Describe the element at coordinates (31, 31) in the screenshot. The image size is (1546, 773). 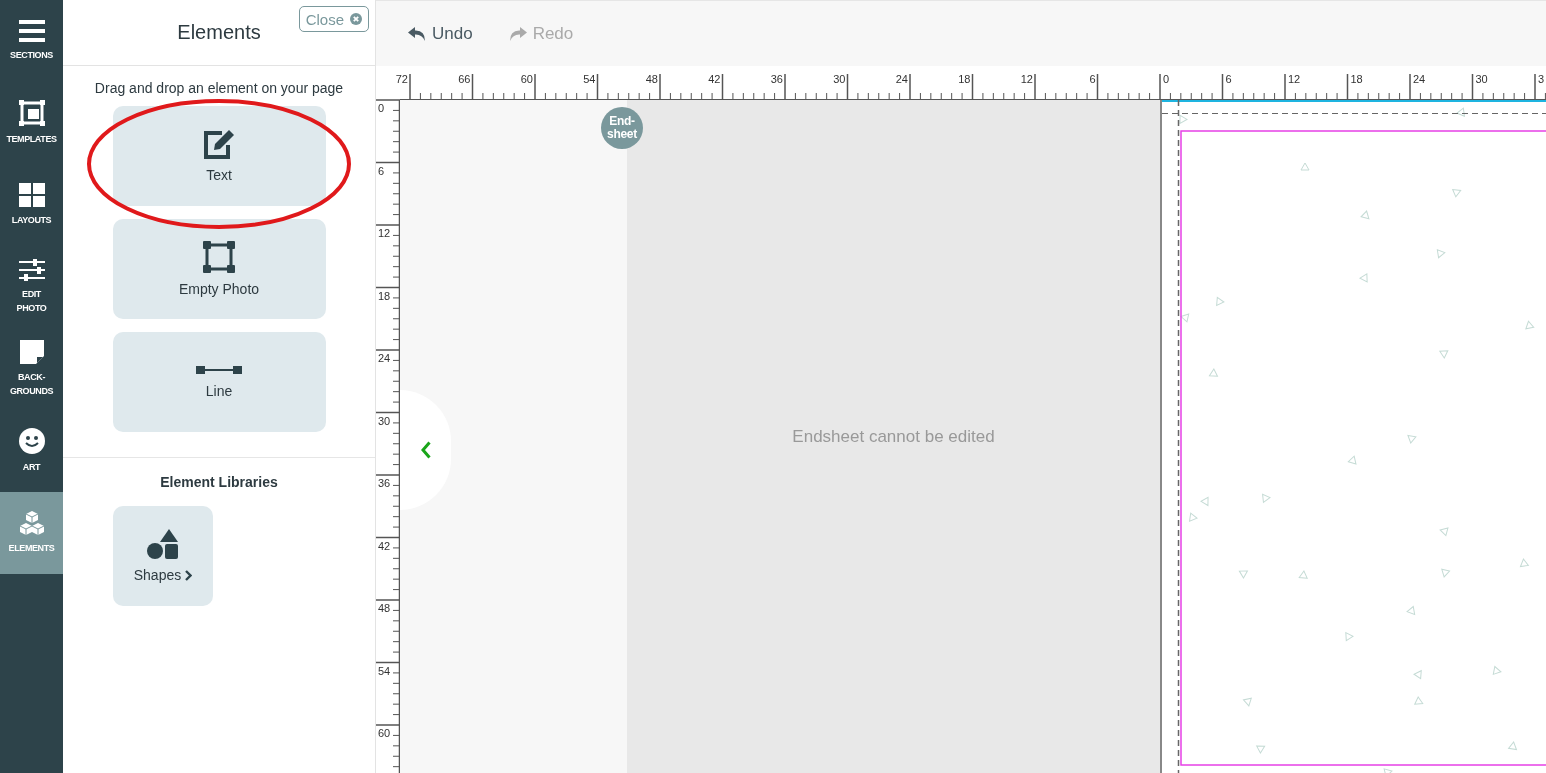
I see `menu-icon` at that location.